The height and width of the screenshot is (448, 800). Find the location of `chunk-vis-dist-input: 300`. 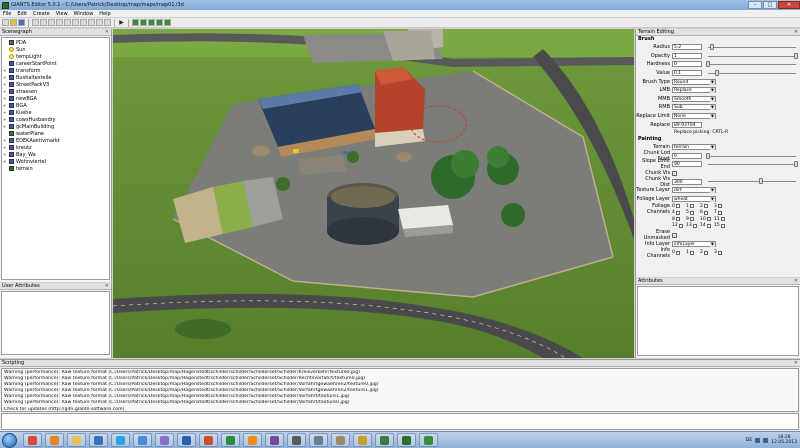

chunk-vis-dist-input: 300 is located at coordinates (687, 181).